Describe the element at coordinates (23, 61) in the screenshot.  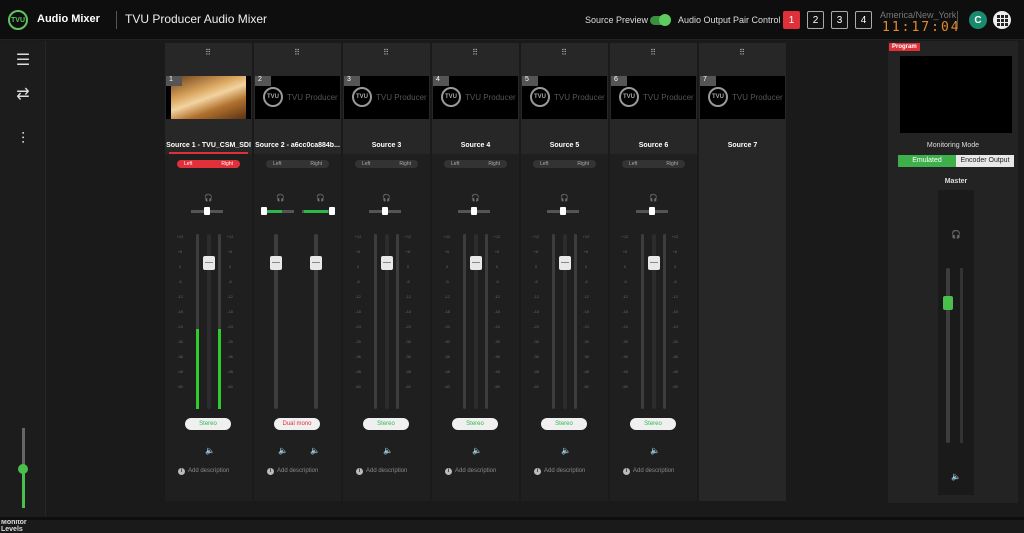
I see `menu-icon: ☰` at that location.